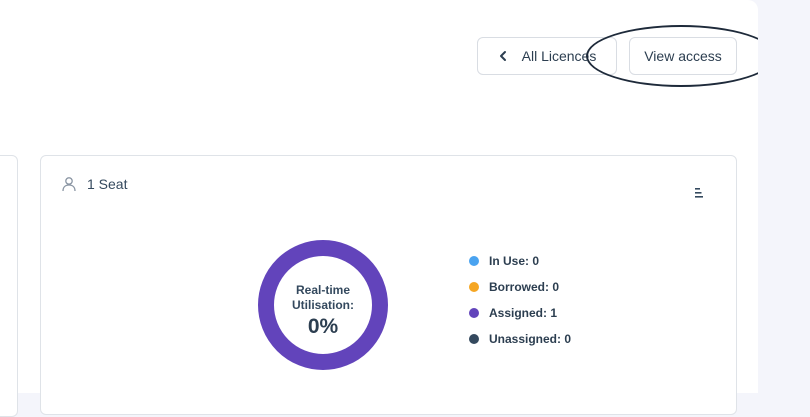 The width and height of the screenshot is (810, 417). I want to click on legend-label: In Use: 0, so click(514, 261).